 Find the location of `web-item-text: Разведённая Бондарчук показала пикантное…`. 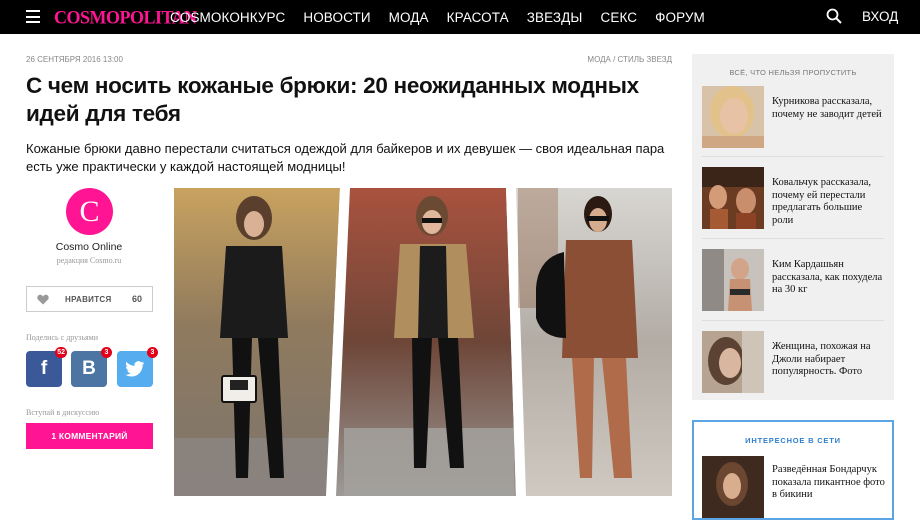

web-item-text: Разведённая Бондарчук показала пикантное… is located at coordinates (828, 482).